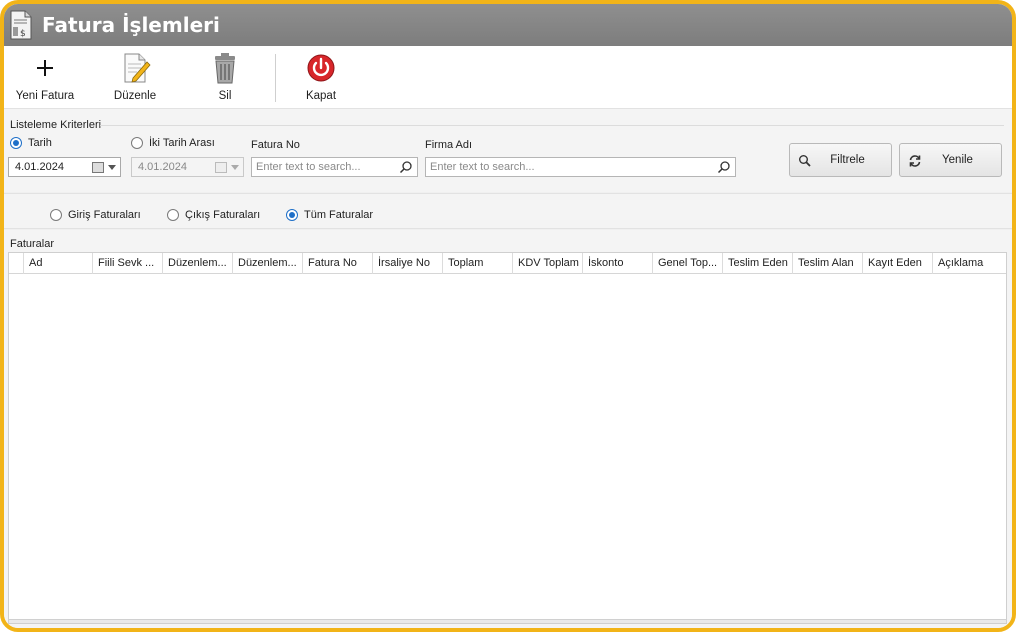 This screenshot has width=1016, height=632. What do you see at coordinates (45, 68) in the screenshot?
I see `plus-icon` at bounding box center [45, 68].